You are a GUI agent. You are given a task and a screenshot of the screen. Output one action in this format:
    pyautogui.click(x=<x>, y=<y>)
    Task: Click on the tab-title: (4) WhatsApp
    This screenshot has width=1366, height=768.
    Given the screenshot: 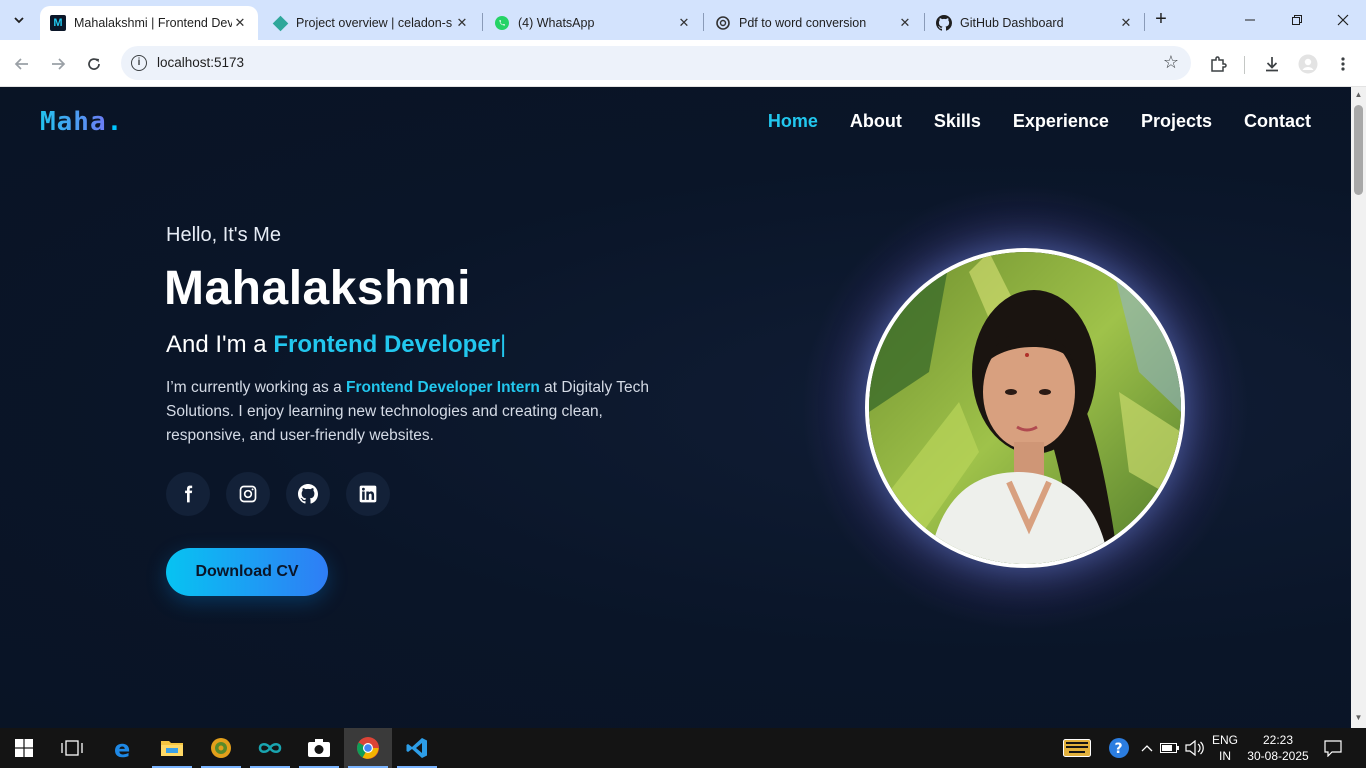 What is the action you would take?
    pyautogui.click(x=556, y=23)
    